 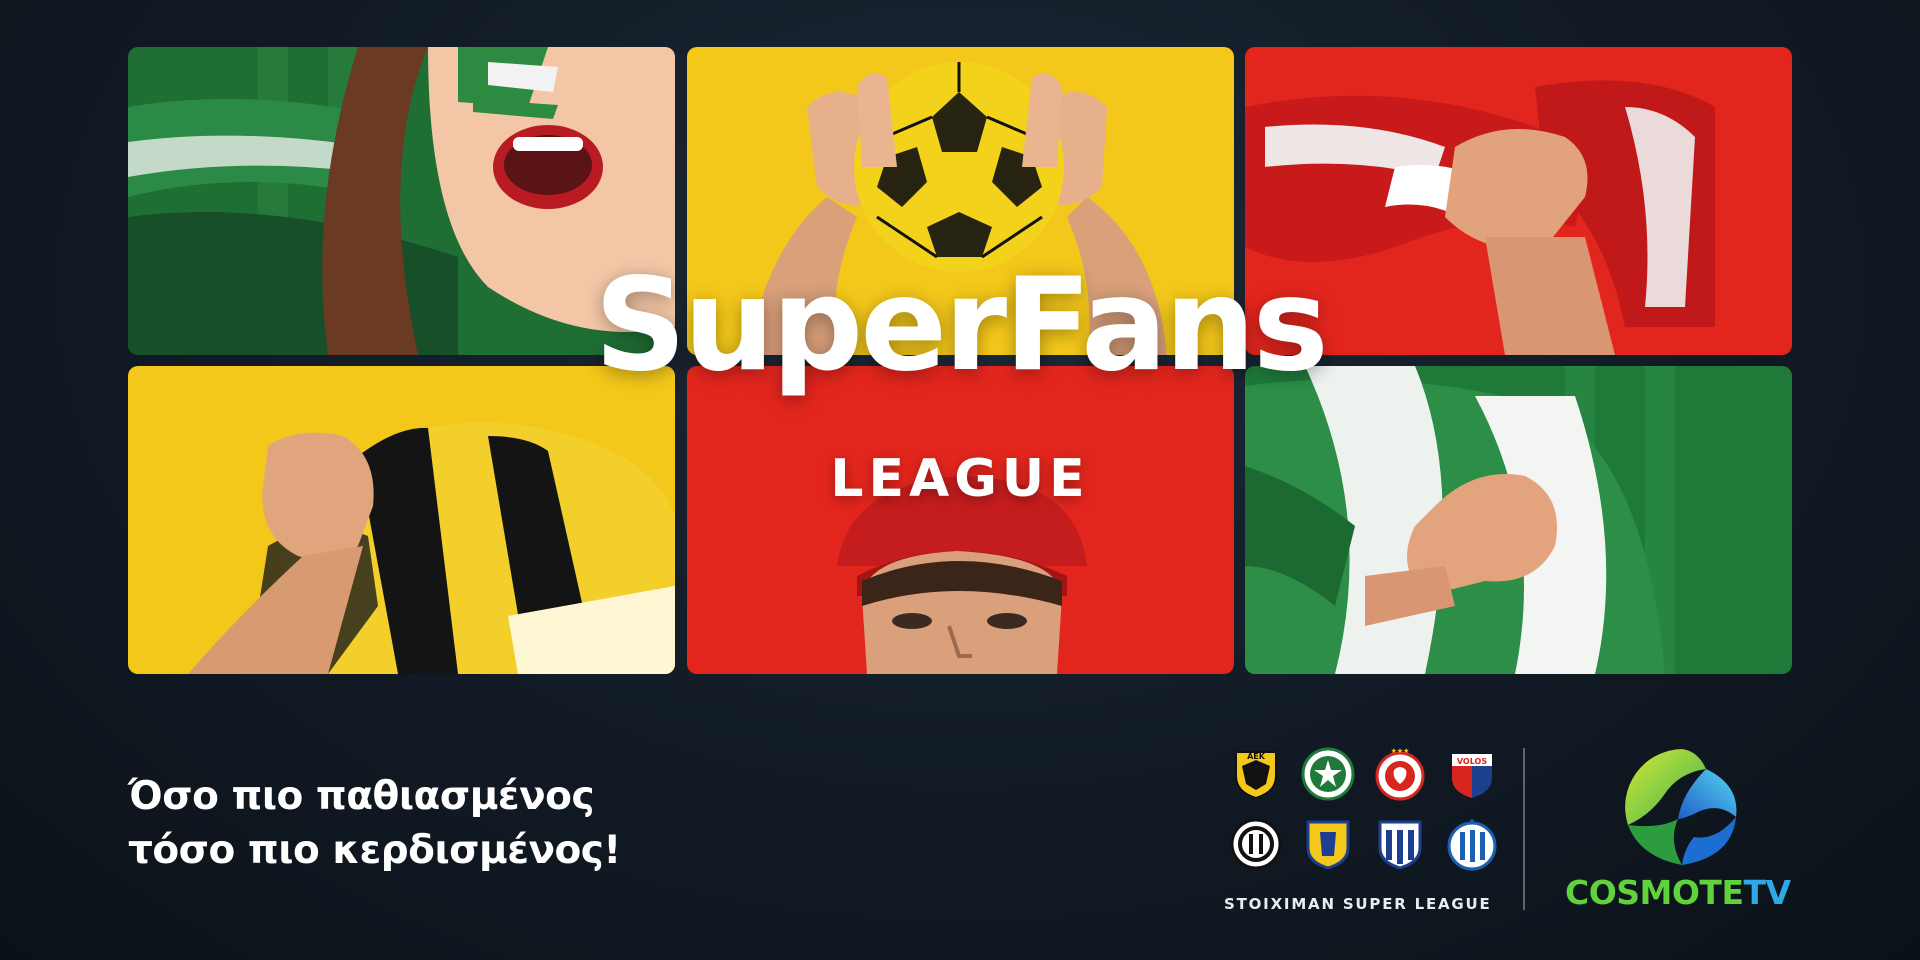 What do you see at coordinates (1767, 892) in the screenshot?
I see `tv-word: TV` at bounding box center [1767, 892].